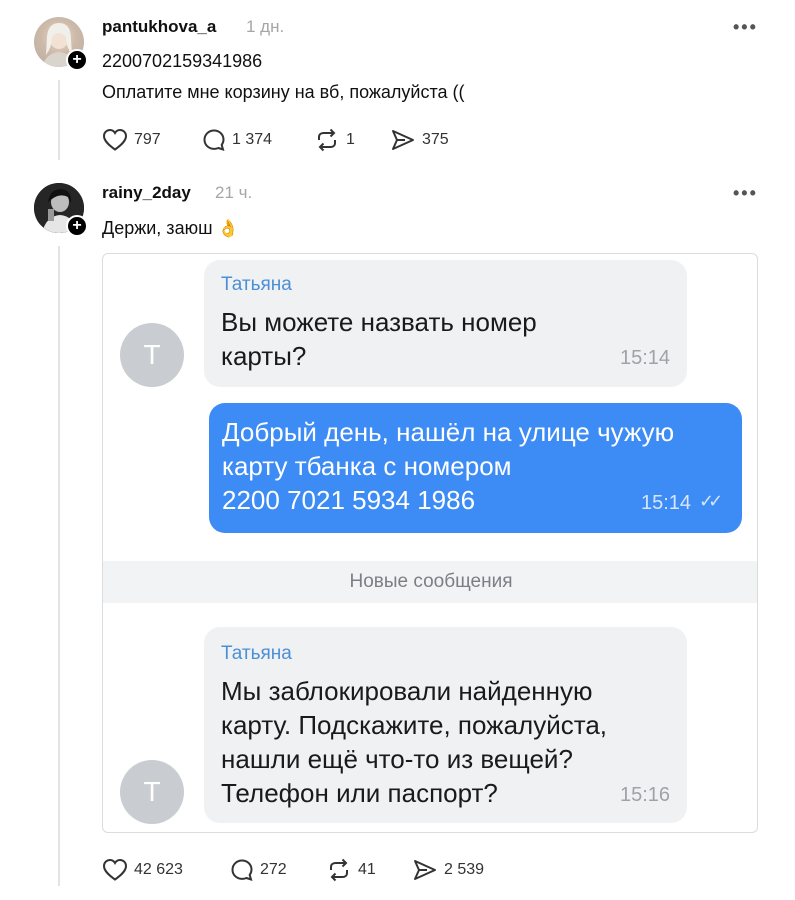  I want to click on new-messages-divider: Новые сообщения, so click(430, 582).